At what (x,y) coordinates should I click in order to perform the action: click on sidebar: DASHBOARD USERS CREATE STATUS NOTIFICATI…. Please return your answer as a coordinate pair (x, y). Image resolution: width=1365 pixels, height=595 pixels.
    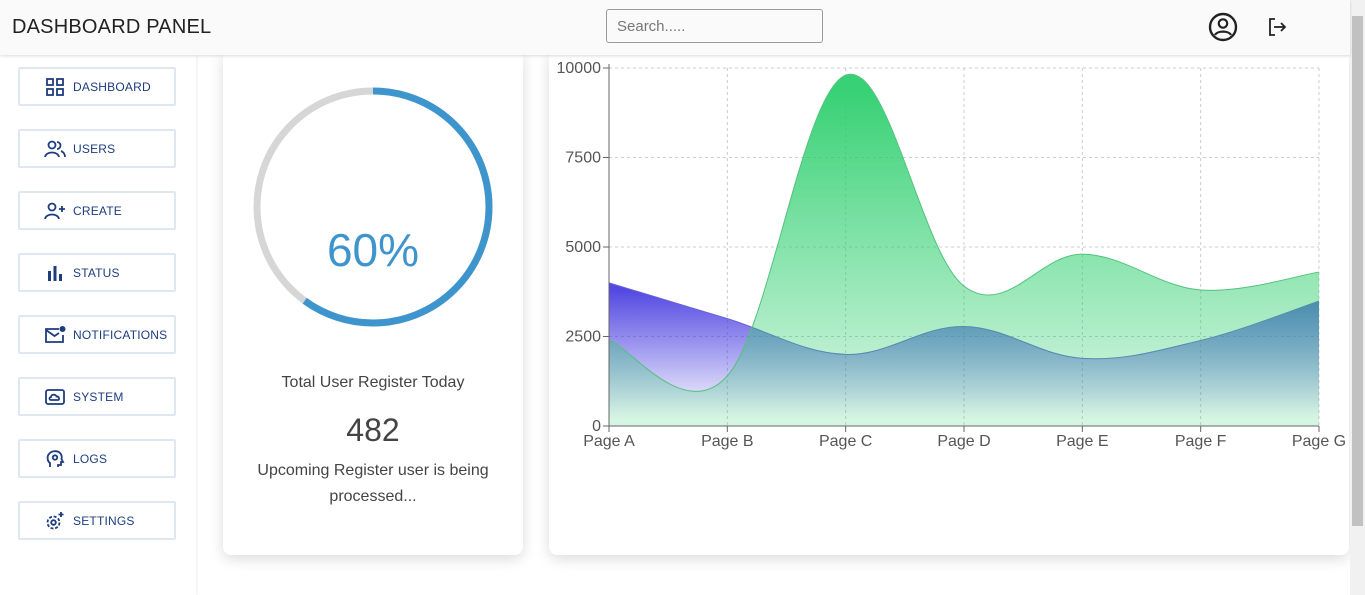
    Looking at the image, I should click on (98, 325).